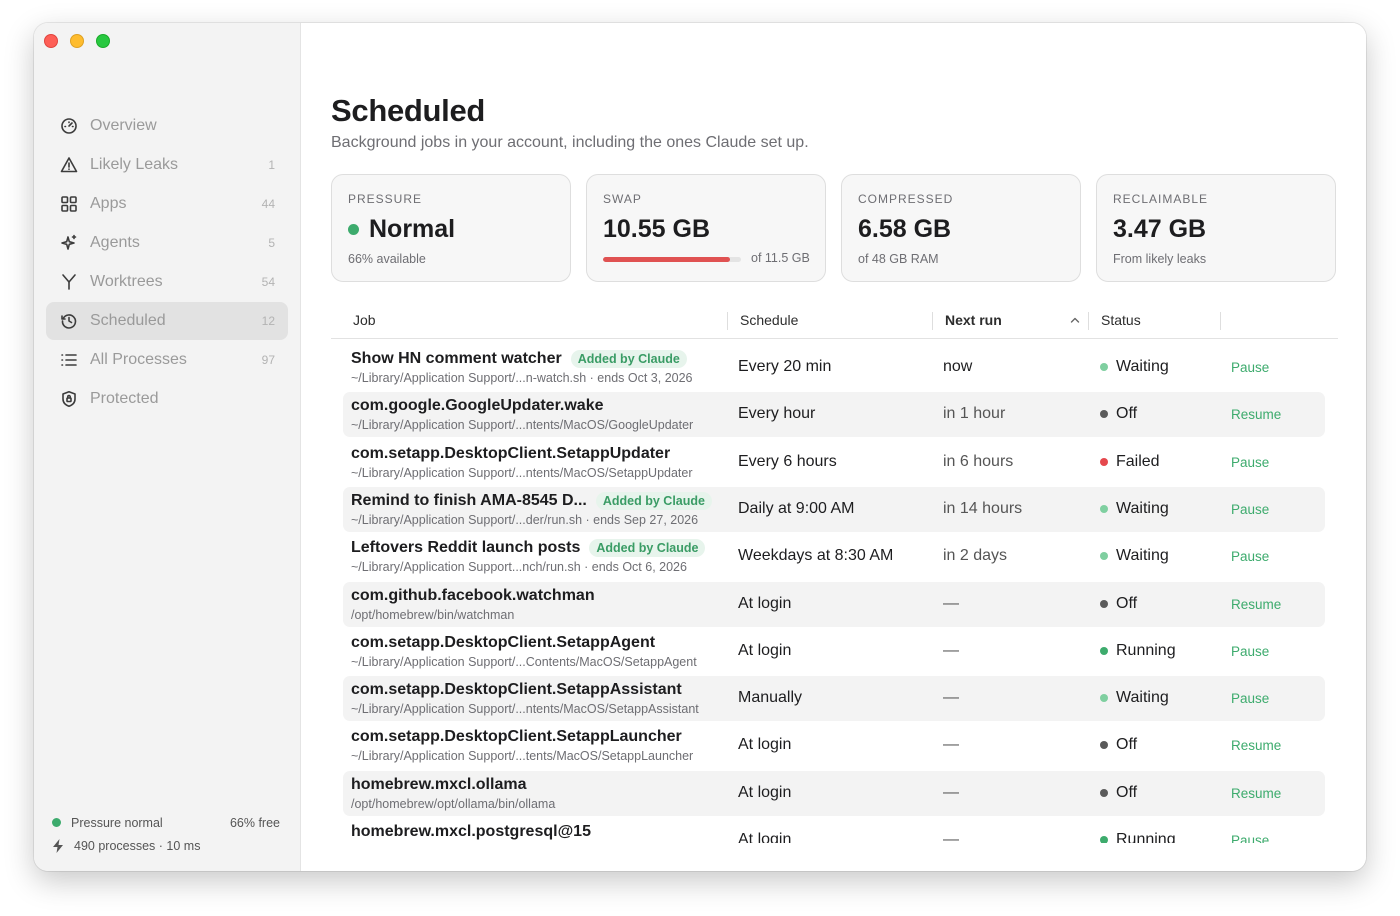 The width and height of the screenshot is (1400, 916). I want to click on process-count-text: 490 processes · 10 ms, so click(137, 845).